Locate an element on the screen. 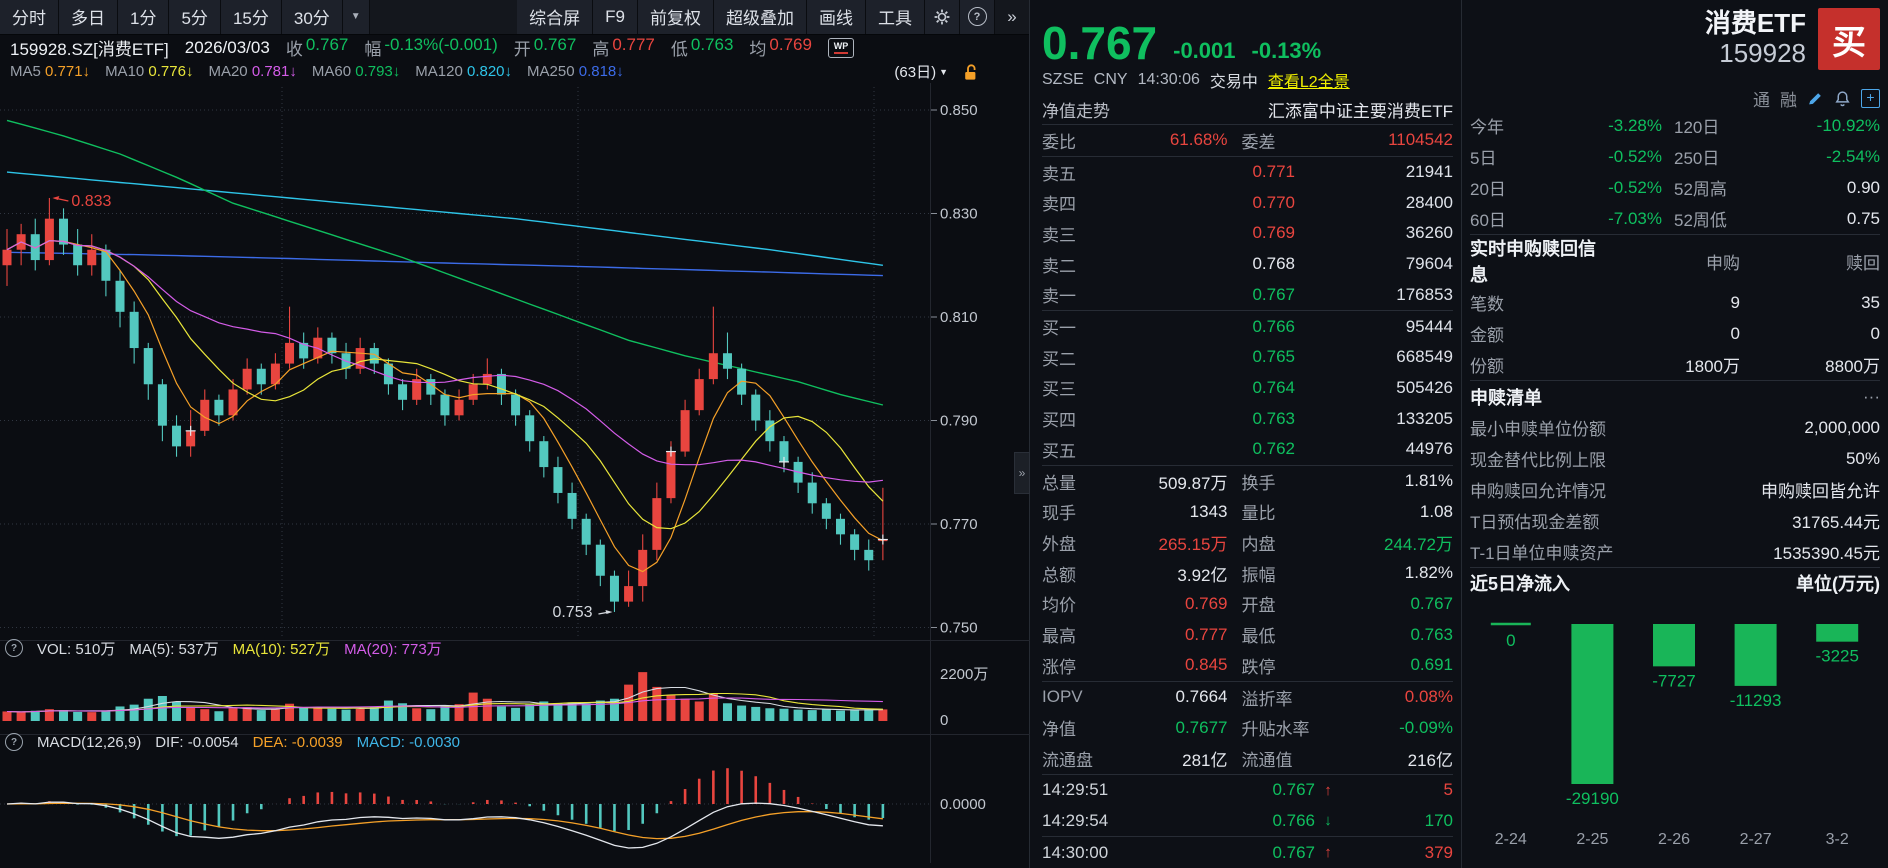  tab-period-30分: 30分 is located at coordinates (312, 17).